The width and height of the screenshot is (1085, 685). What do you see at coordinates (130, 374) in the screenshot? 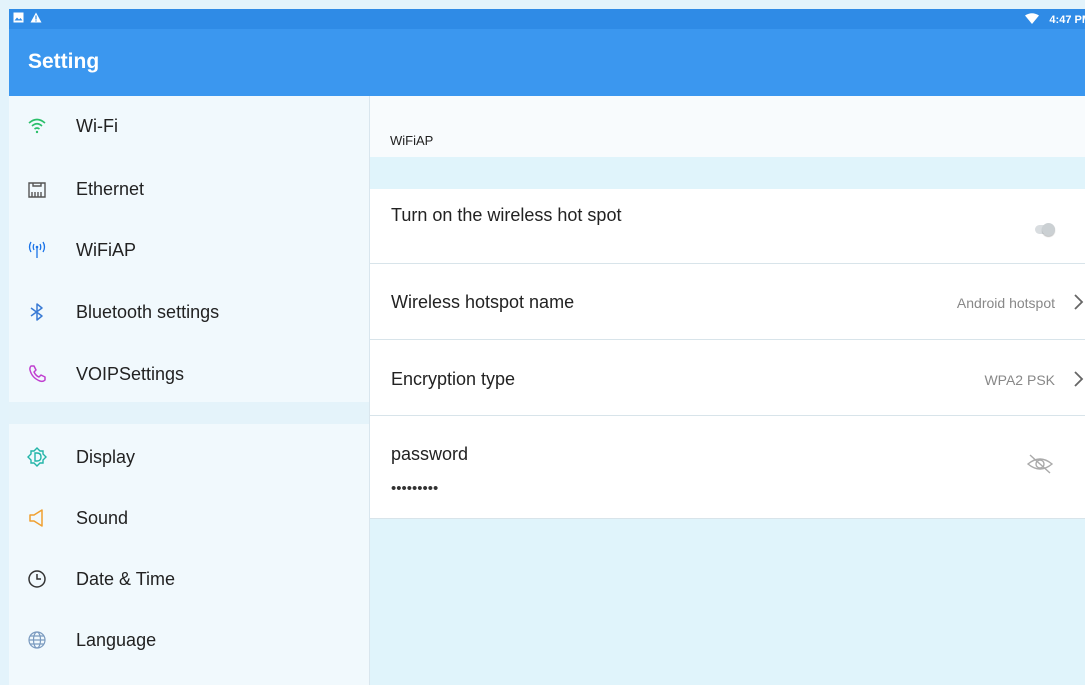
I see `sidebar-item-label: VOIPSettings` at bounding box center [130, 374].